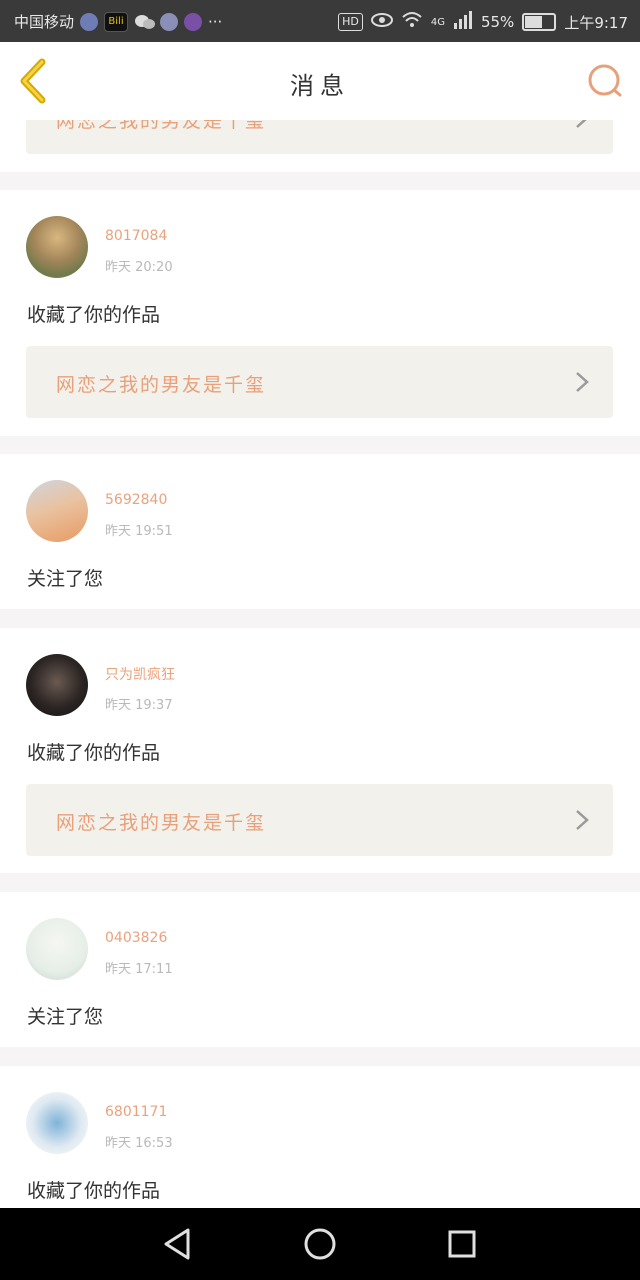 This screenshot has width=640, height=1280. Describe the element at coordinates (193, 21) in the screenshot. I see `game-icon` at that location.